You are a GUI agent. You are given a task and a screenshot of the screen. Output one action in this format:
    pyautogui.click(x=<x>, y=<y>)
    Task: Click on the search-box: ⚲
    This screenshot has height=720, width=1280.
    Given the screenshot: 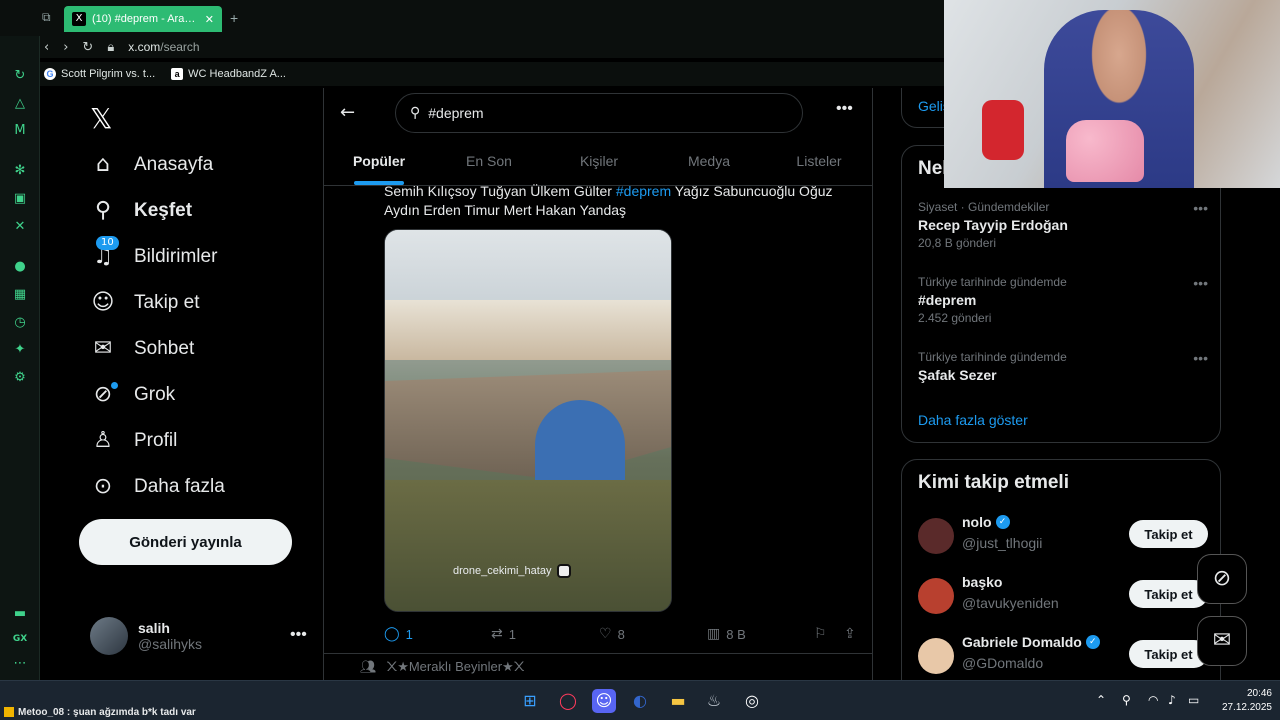 What is the action you would take?
    pyautogui.click(x=599, y=113)
    